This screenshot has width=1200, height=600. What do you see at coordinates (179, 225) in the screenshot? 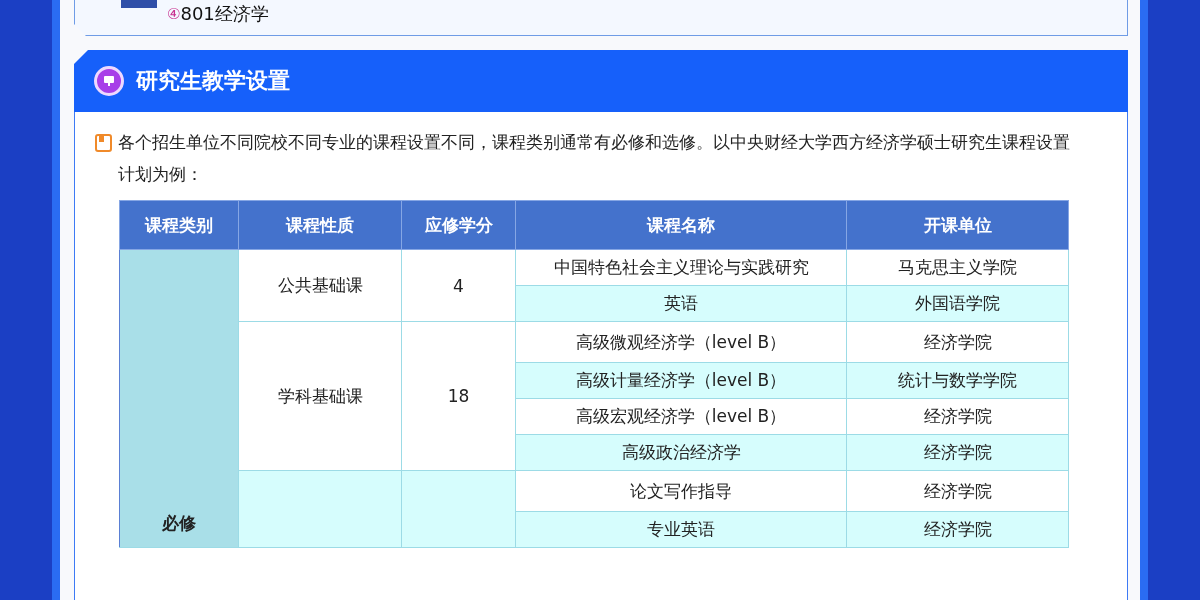
I see `column-header: 课程类别` at bounding box center [179, 225].